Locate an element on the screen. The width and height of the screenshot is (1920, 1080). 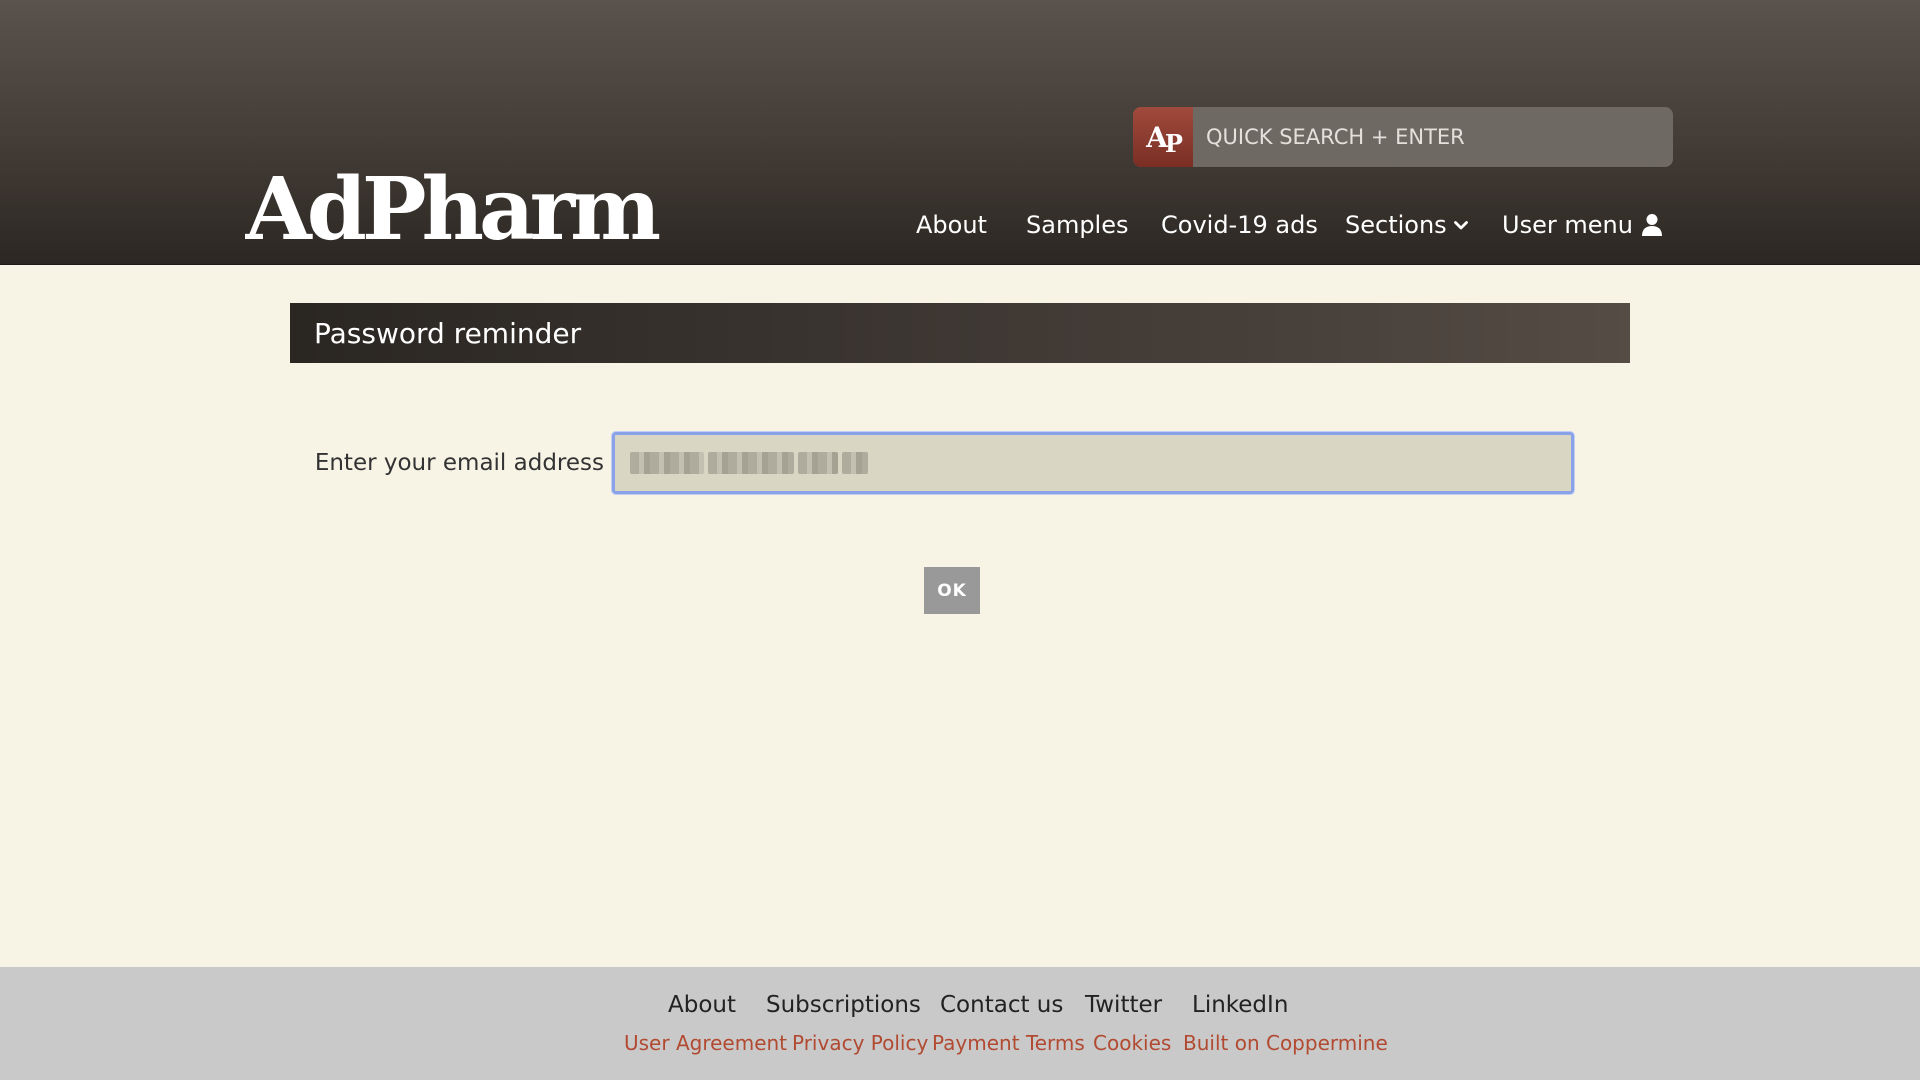
footer-link-built-on-coppermine: Built on Coppermine is located at coordinates (1285, 1043).